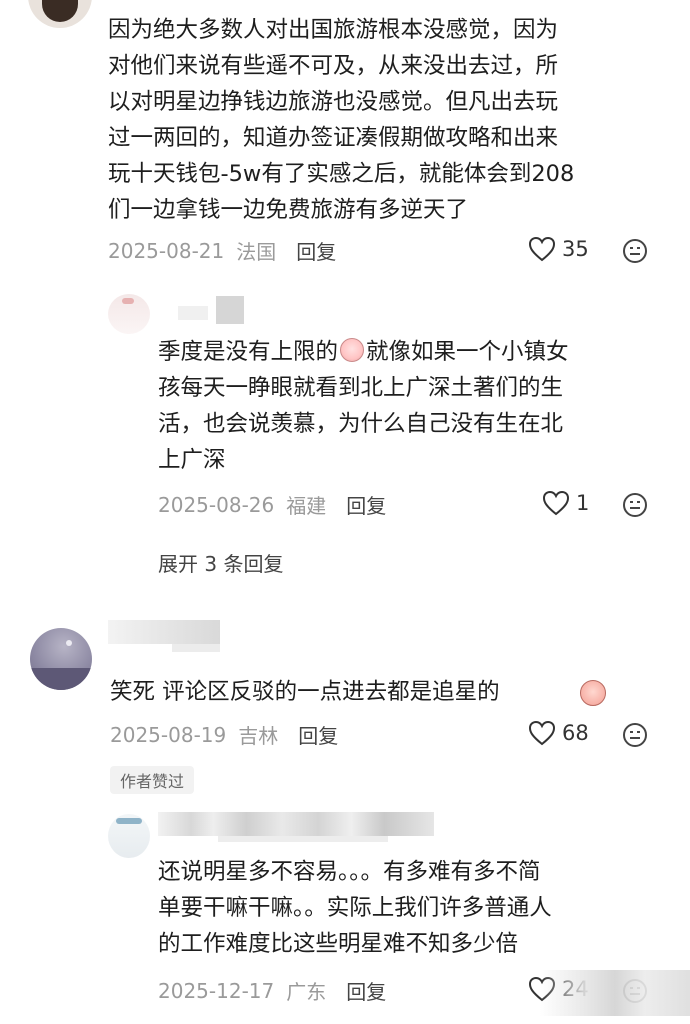 The height and width of the screenshot is (1024, 690). What do you see at coordinates (349, 872) in the screenshot?
I see `reply-line: 还说明星多不容易。。。有多难有多不简` at bounding box center [349, 872].